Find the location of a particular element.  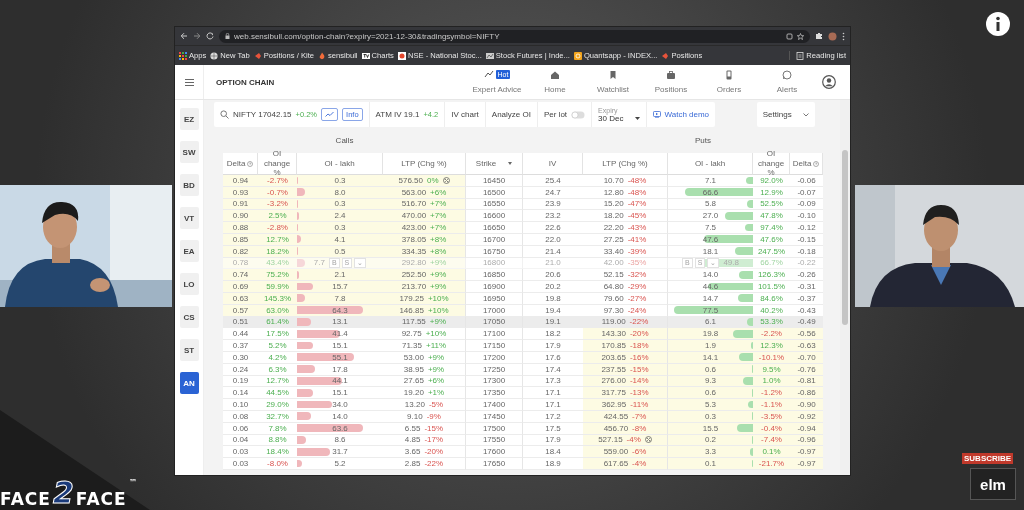

reload-icon is located at coordinates (210, 36).